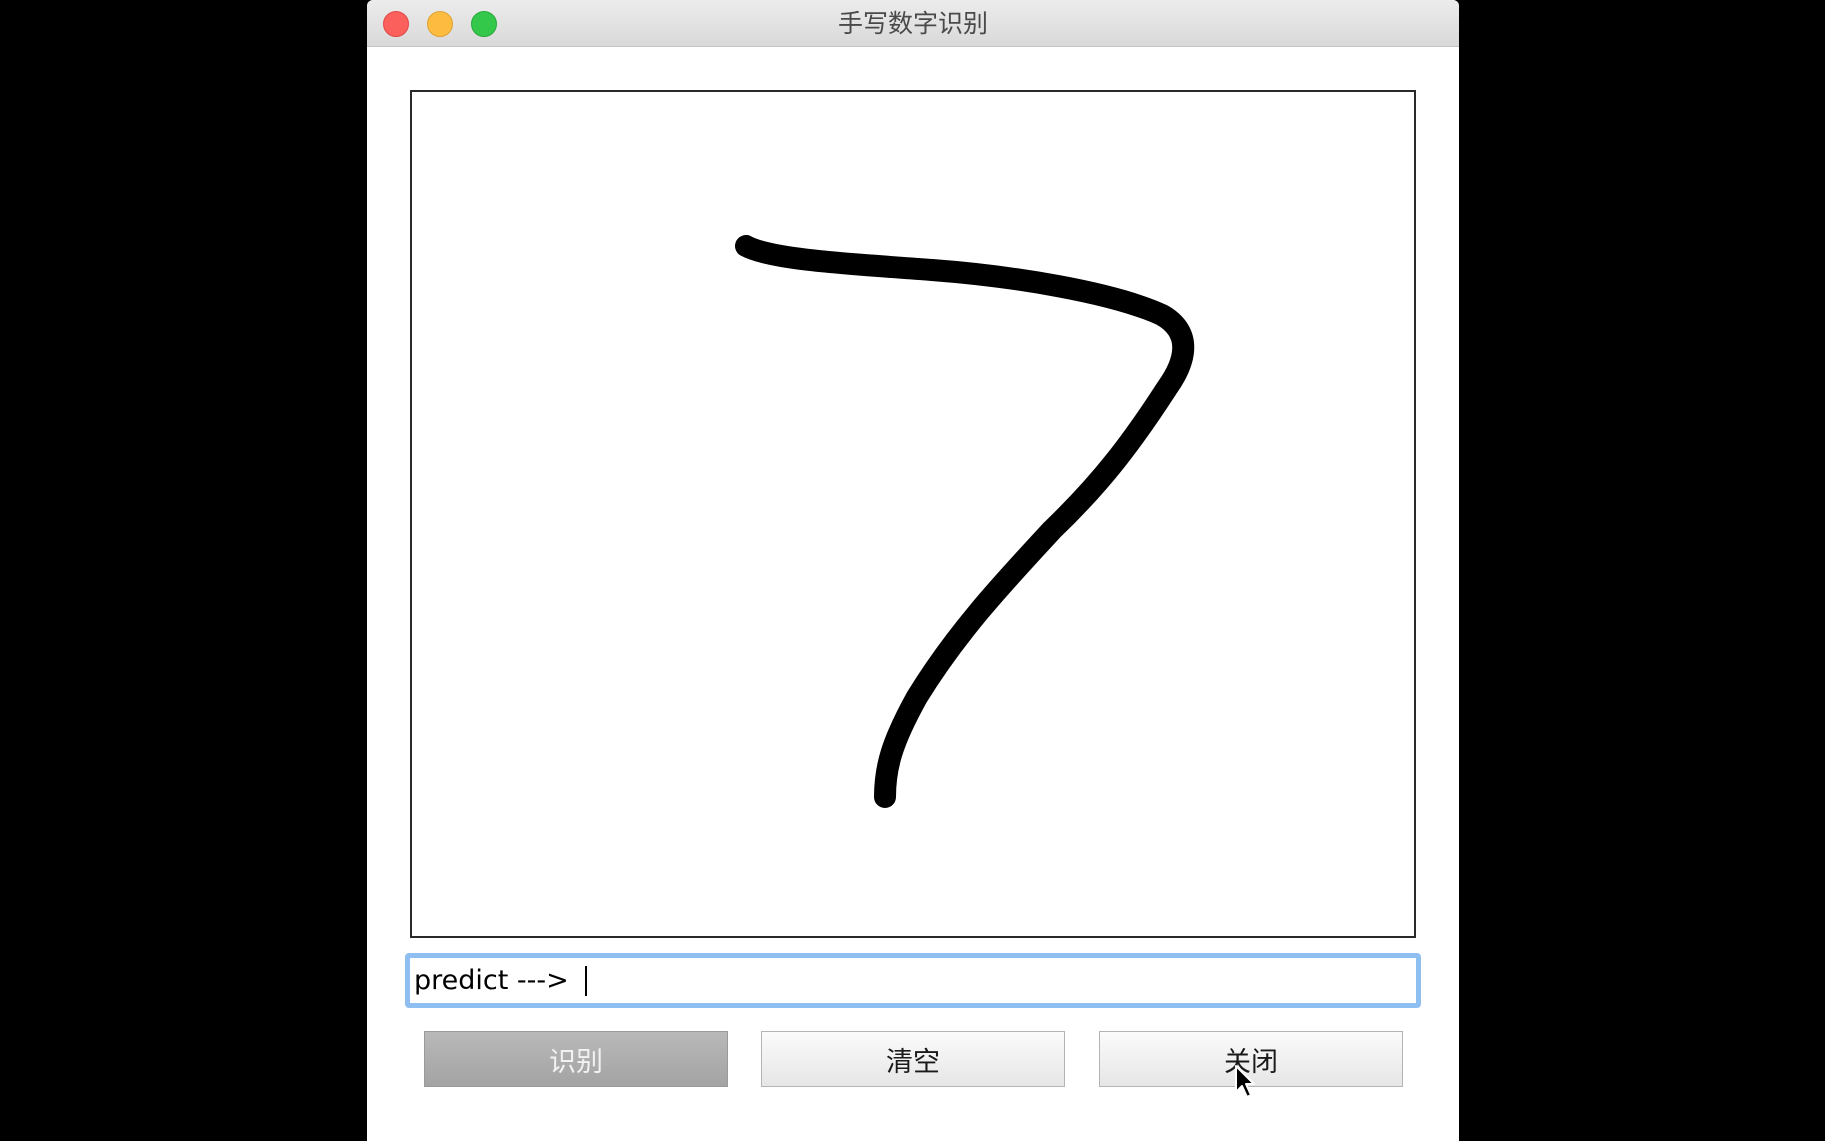 The height and width of the screenshot is (1141, 1825). What do you see at coordinates (576, 1059) in the screenshot?
I see `recognize-button: 识别` at bounding box center [576, 1059].